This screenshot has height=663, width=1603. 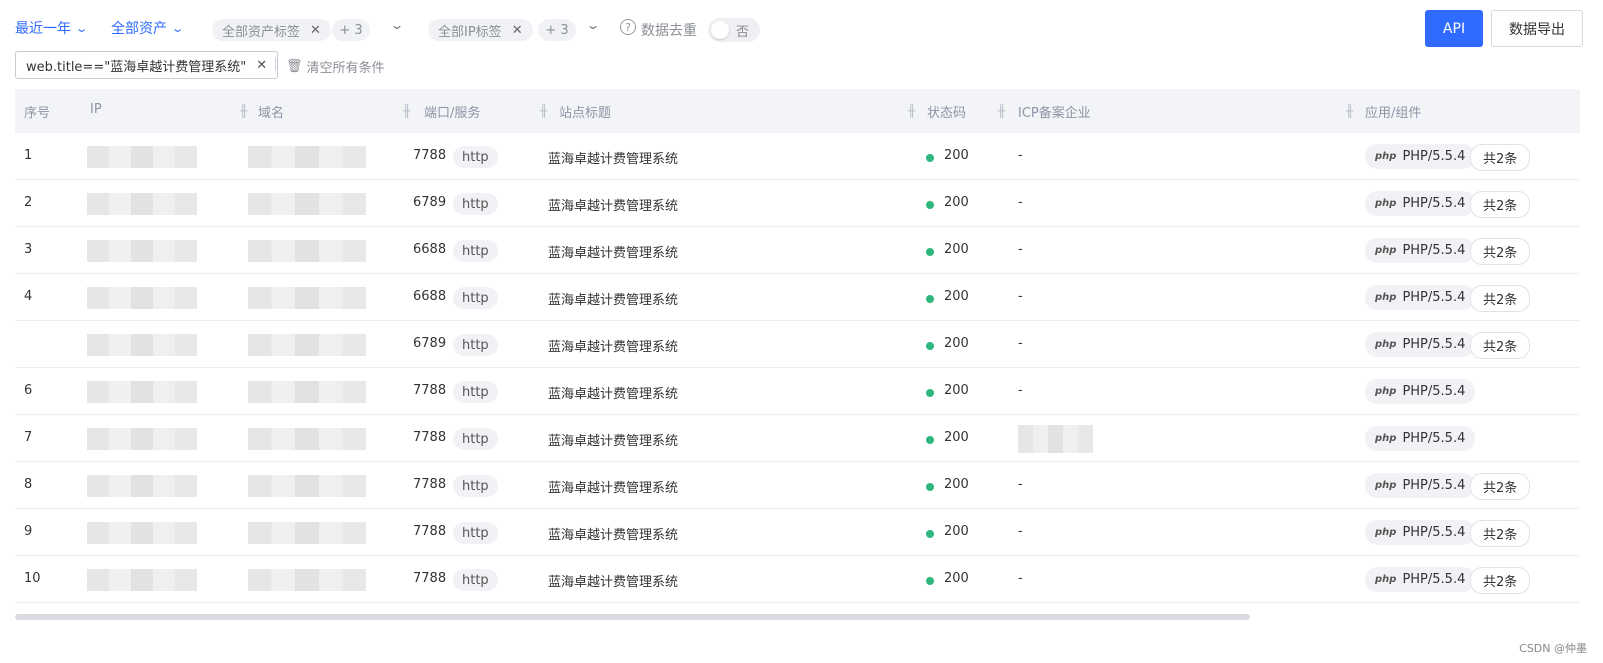 What do you see at coordinates (147, 65) in the screenshot?
I see `condition-chip: web.title=="蓝海卓越计费管理系统" ✕` at bounding box center [147, 65].